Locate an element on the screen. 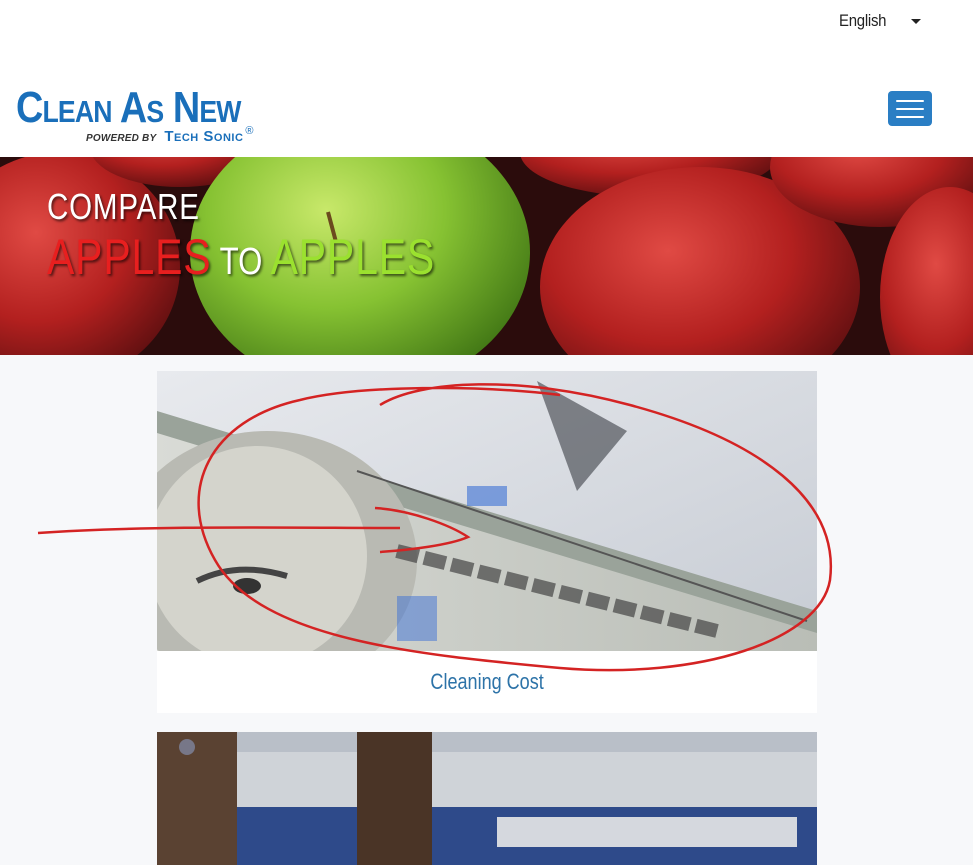 The width and height of the screenshot is (973, 865). hero-line-compare: COMPARE is located at coordinates (123, 206).